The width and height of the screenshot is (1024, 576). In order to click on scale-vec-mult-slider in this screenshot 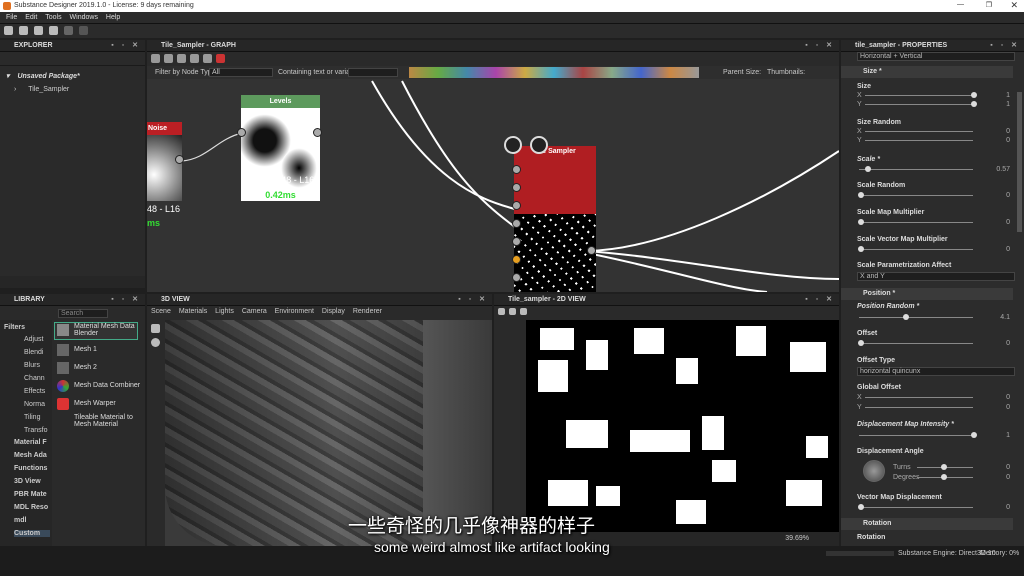, I will do `click(916, 249)`.